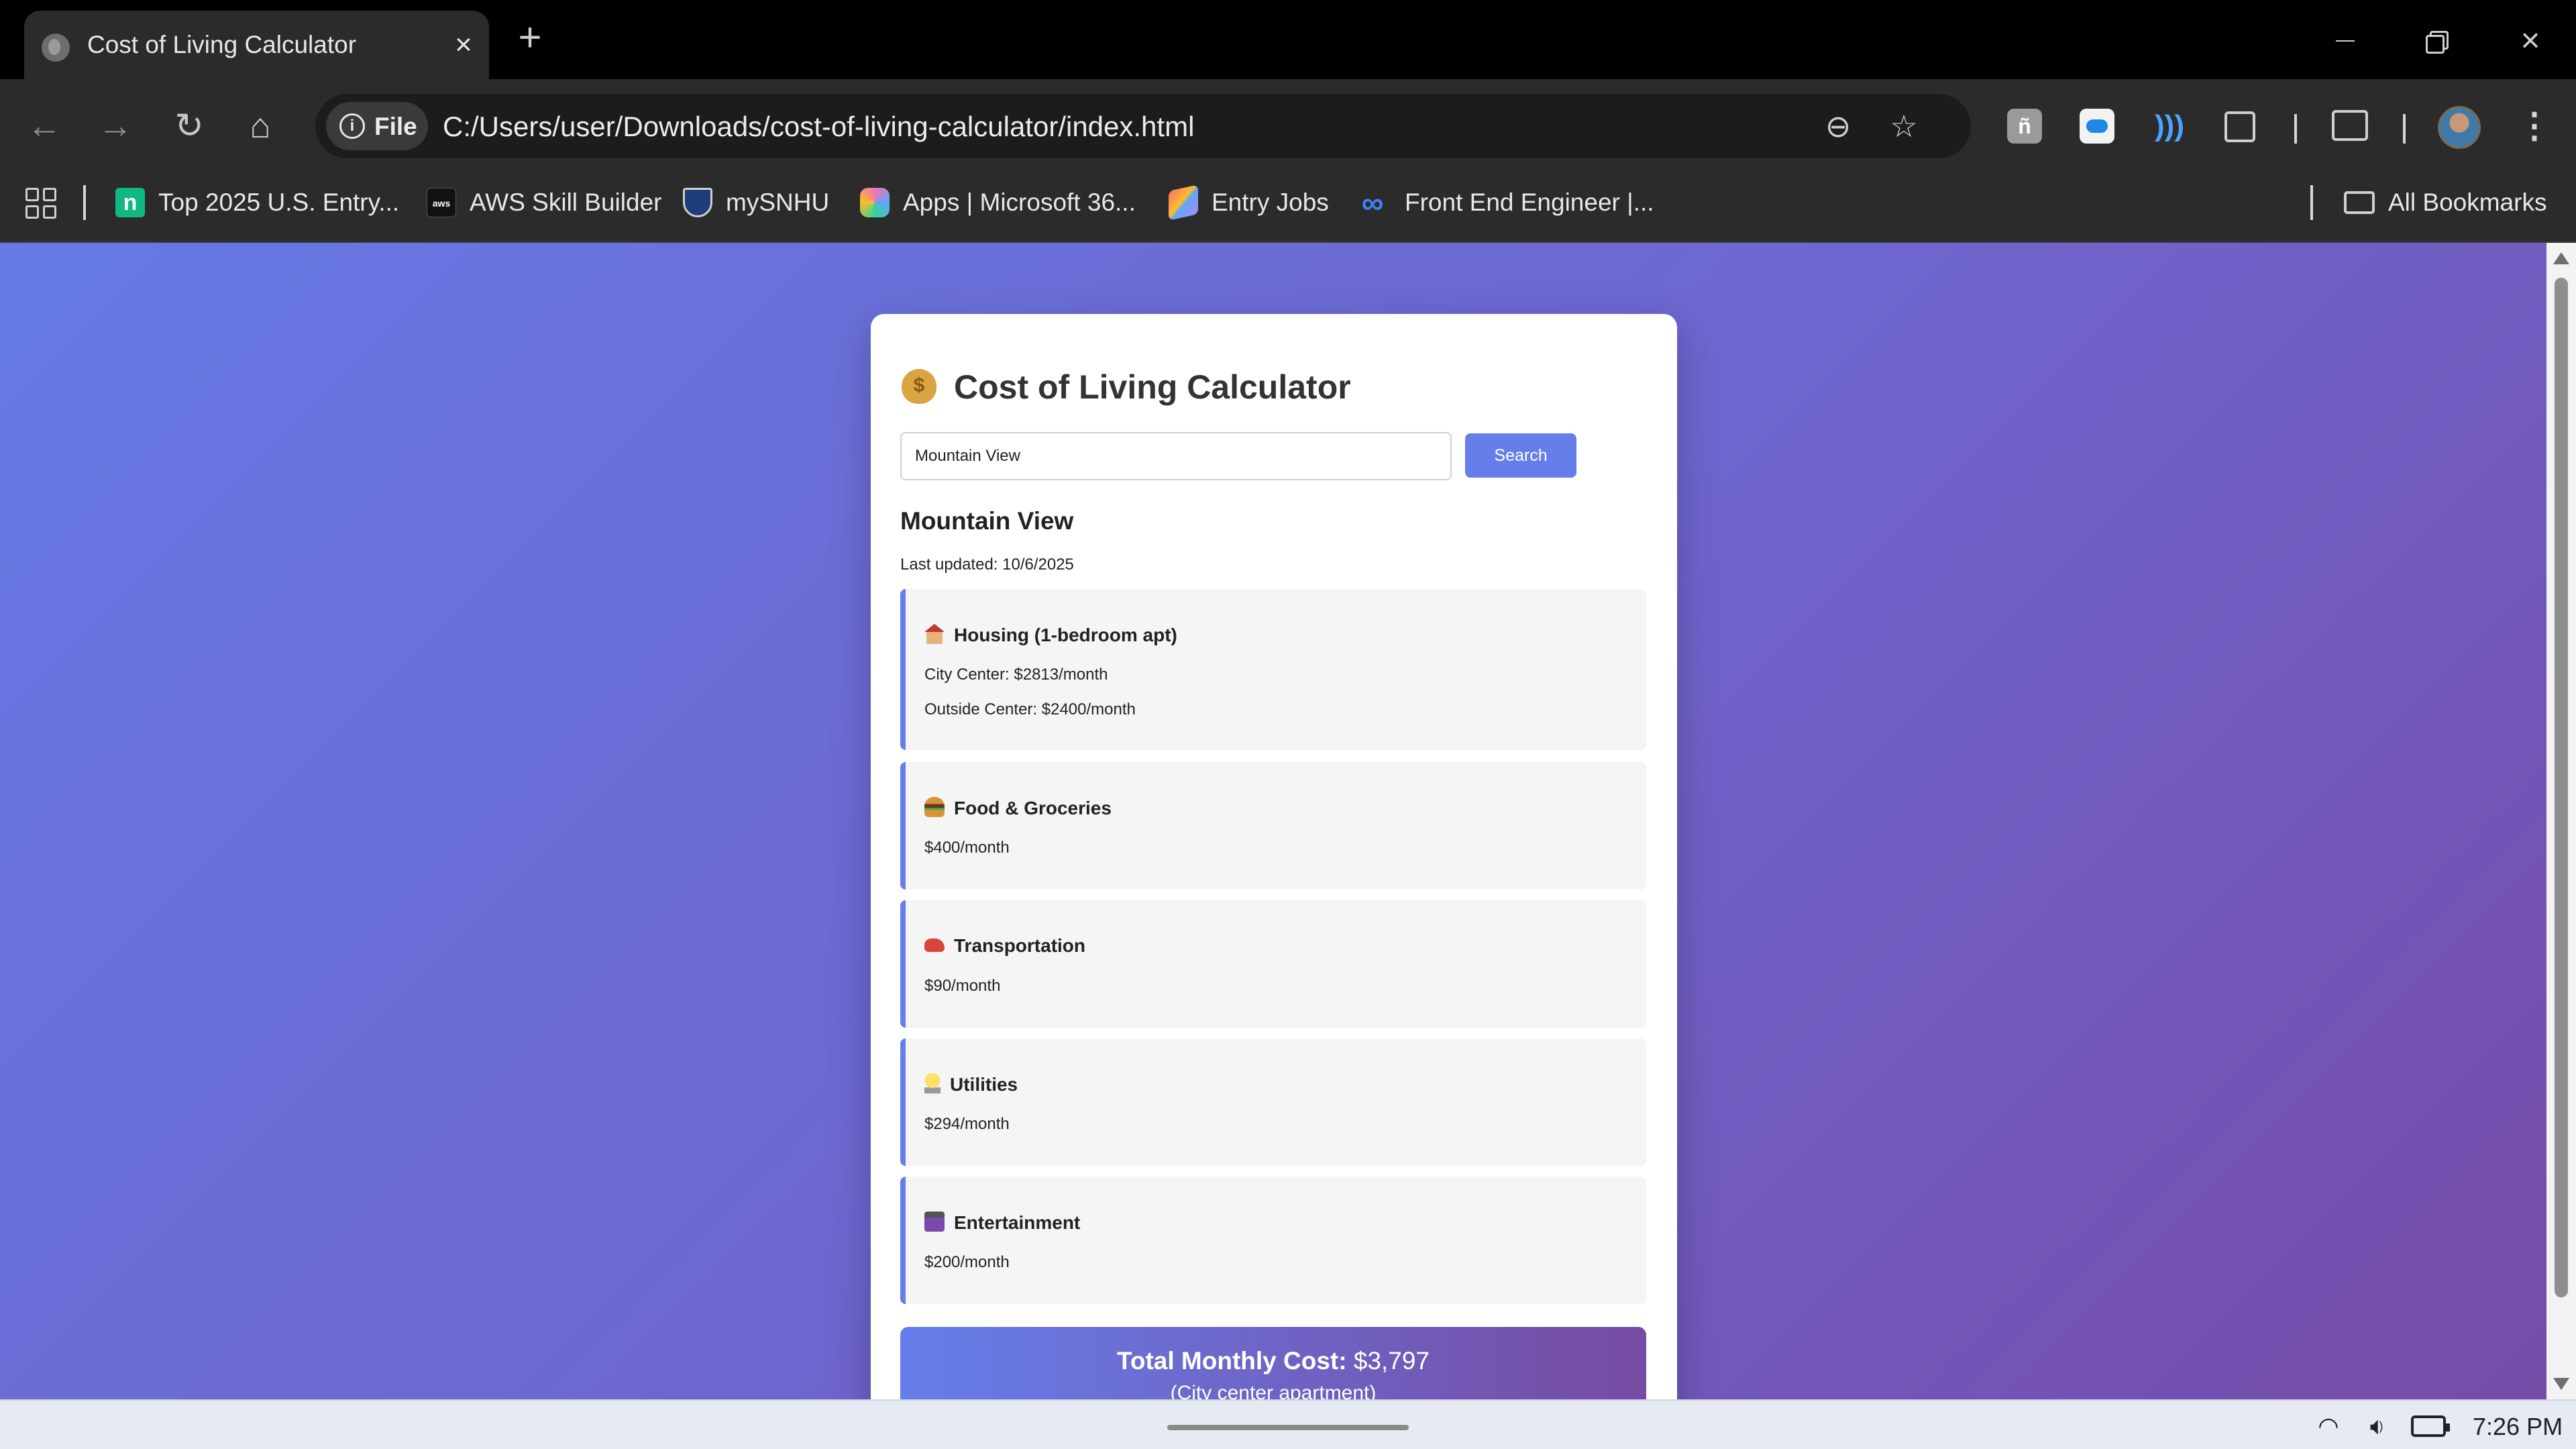 The height and width of the screenshot is (1449, 2576). Describe the element at coordinates (2530, 40) in the screenshot. I see `close-window-button: ×` at that location.